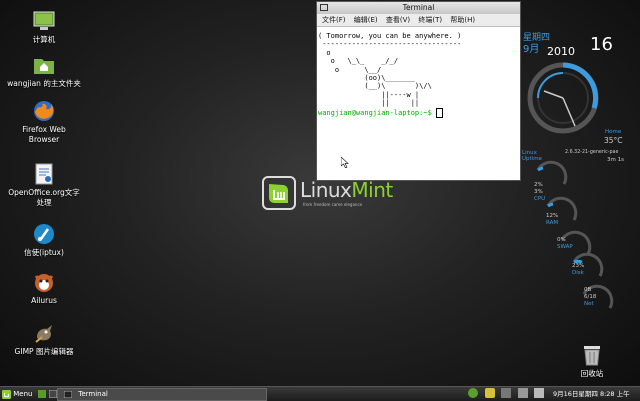 This screenshot has width=640, height=401. What do you see at coordinates (350, 69) in the screenshot?
I see `terminal-line: o \__/` at bounding box center [350, 69].